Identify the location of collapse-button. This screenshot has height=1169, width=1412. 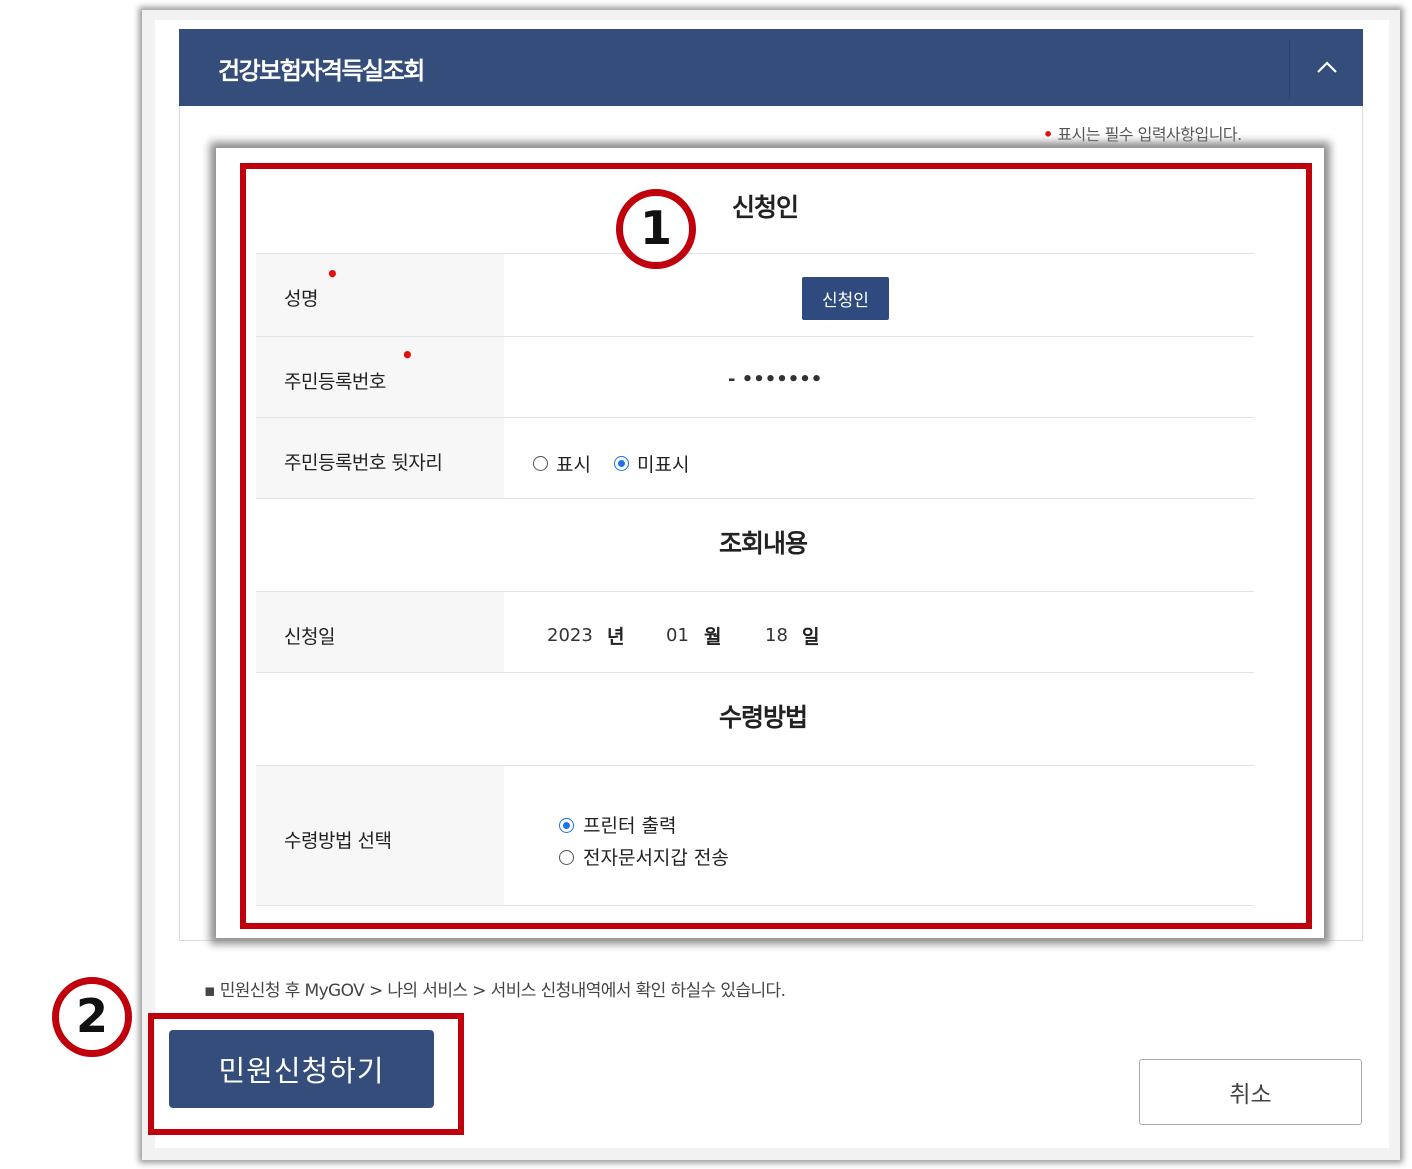
(1327, 67).